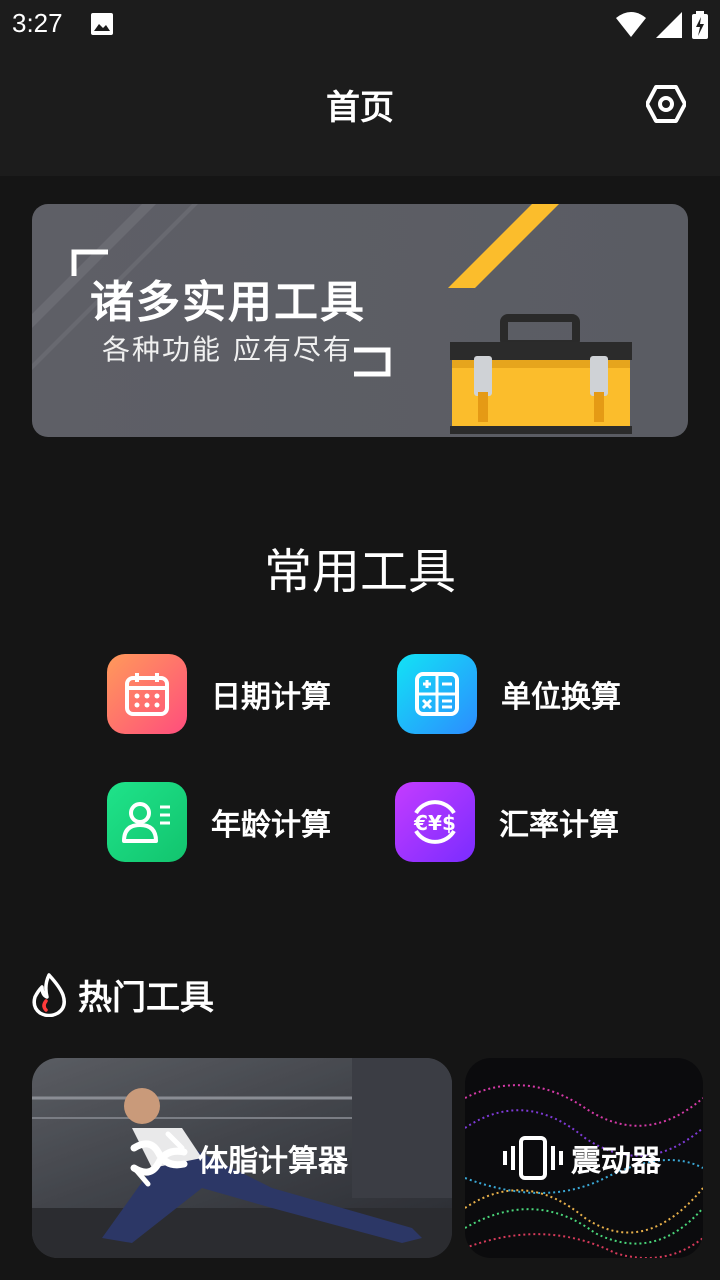  Describe the element at coordinates (437, 694) in the screenshot. I see `calculator-icon` at that location.